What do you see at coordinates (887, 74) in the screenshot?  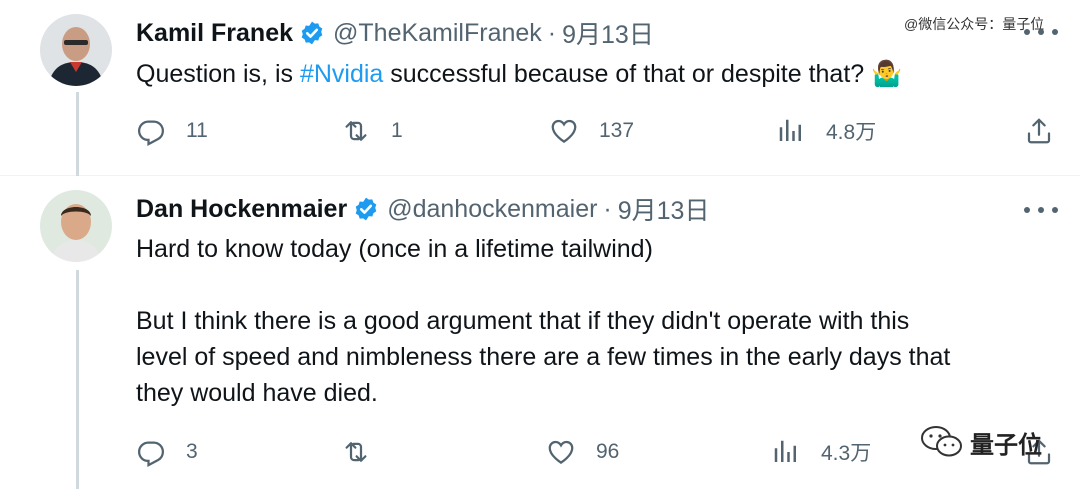 I see `shrug-emoji: 🤷‍♂️` at bounding box center [887, 74].